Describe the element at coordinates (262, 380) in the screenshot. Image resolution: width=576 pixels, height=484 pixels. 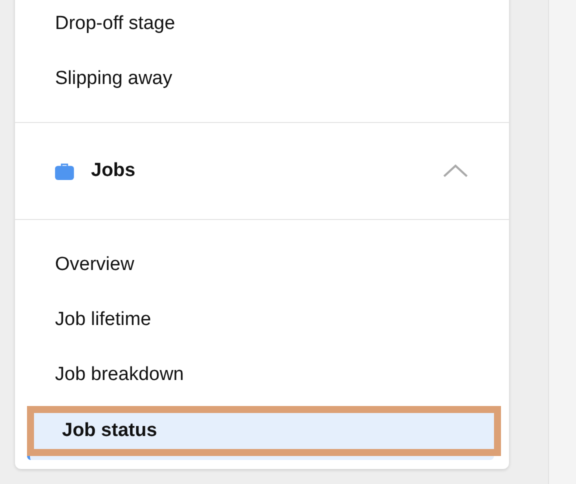
I see `sidebar-item: Job breakdown` at that location.